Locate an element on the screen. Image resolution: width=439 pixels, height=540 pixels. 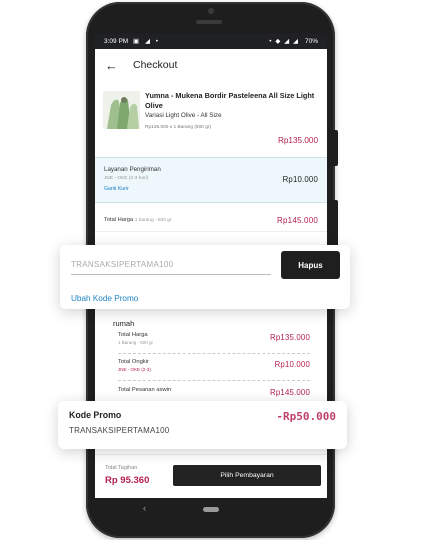
total-price-sub: 1 barang - 500 gr is located at coordinates (153, 220).